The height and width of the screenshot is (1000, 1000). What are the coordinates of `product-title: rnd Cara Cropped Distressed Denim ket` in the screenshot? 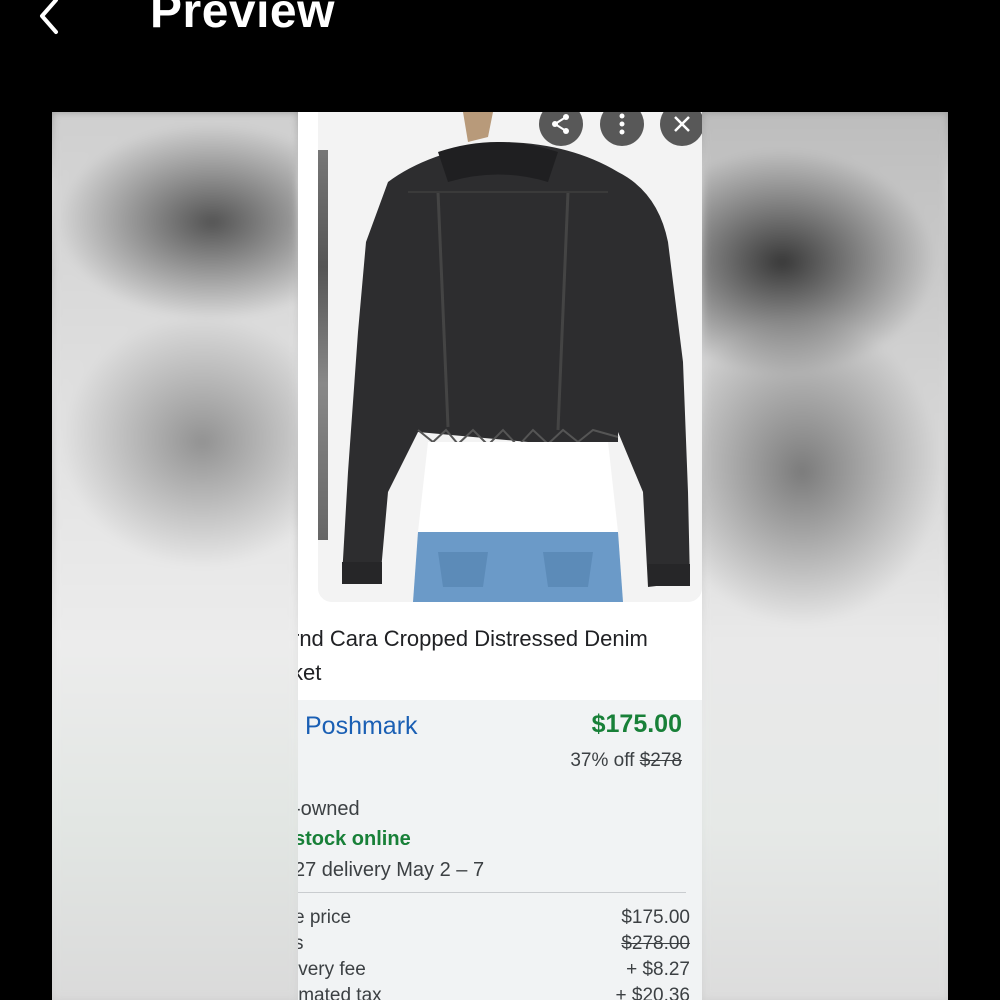 It's located at (495, 656).